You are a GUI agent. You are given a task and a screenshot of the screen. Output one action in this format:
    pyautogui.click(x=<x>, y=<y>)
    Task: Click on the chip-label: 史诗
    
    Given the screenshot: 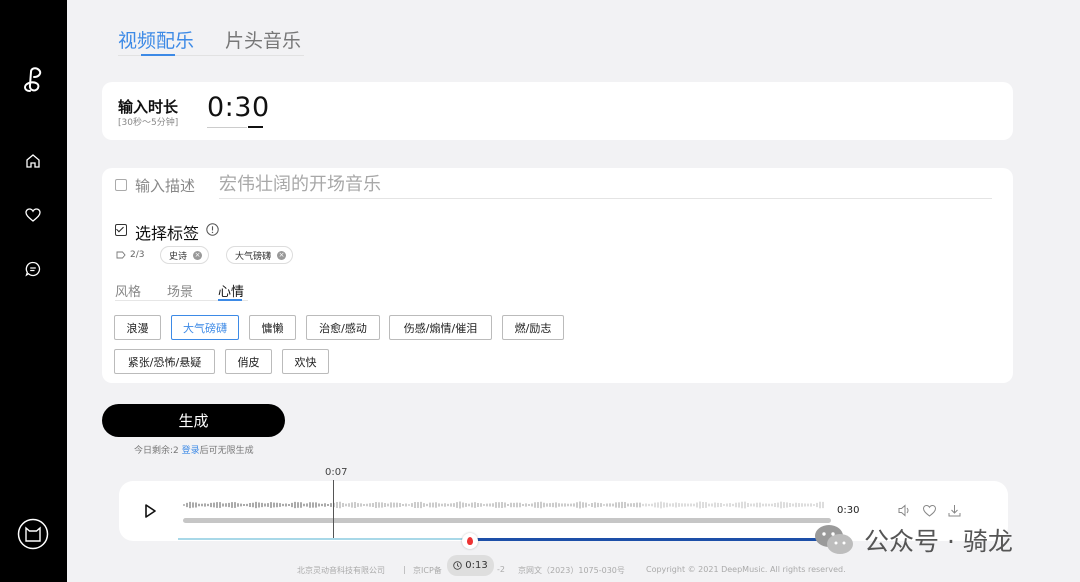 What is the action you would take?
    pyautogui.click(x=178, y=256)
    